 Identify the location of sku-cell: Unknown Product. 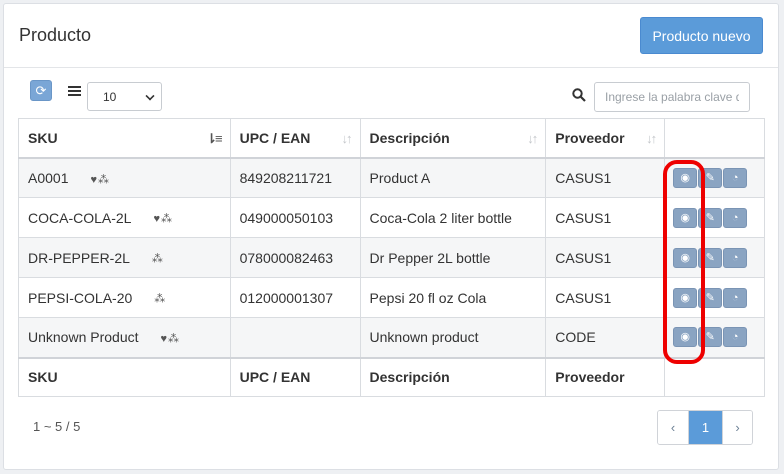
(83, 337).